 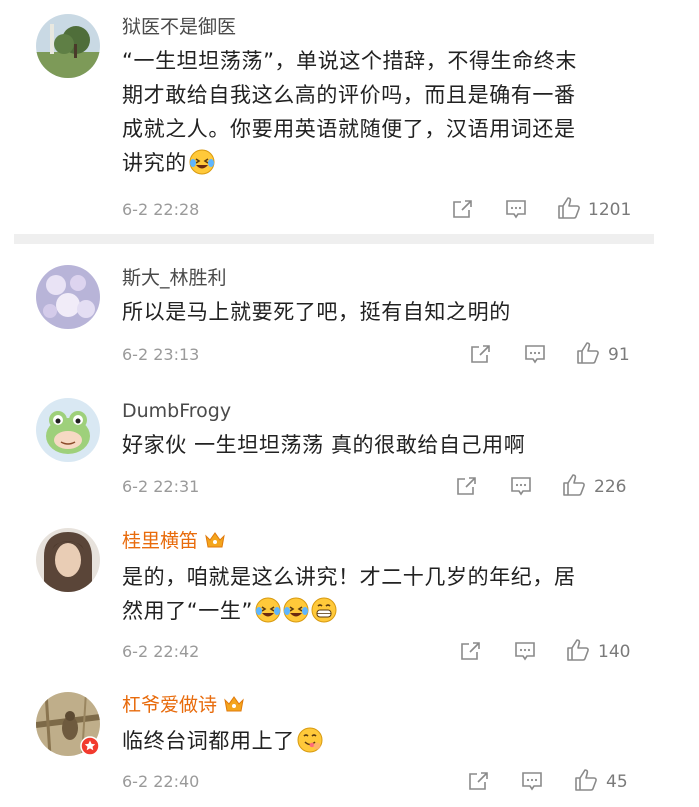 I want to click on username: 斯大_林胜利, so click(x=174, y=278).